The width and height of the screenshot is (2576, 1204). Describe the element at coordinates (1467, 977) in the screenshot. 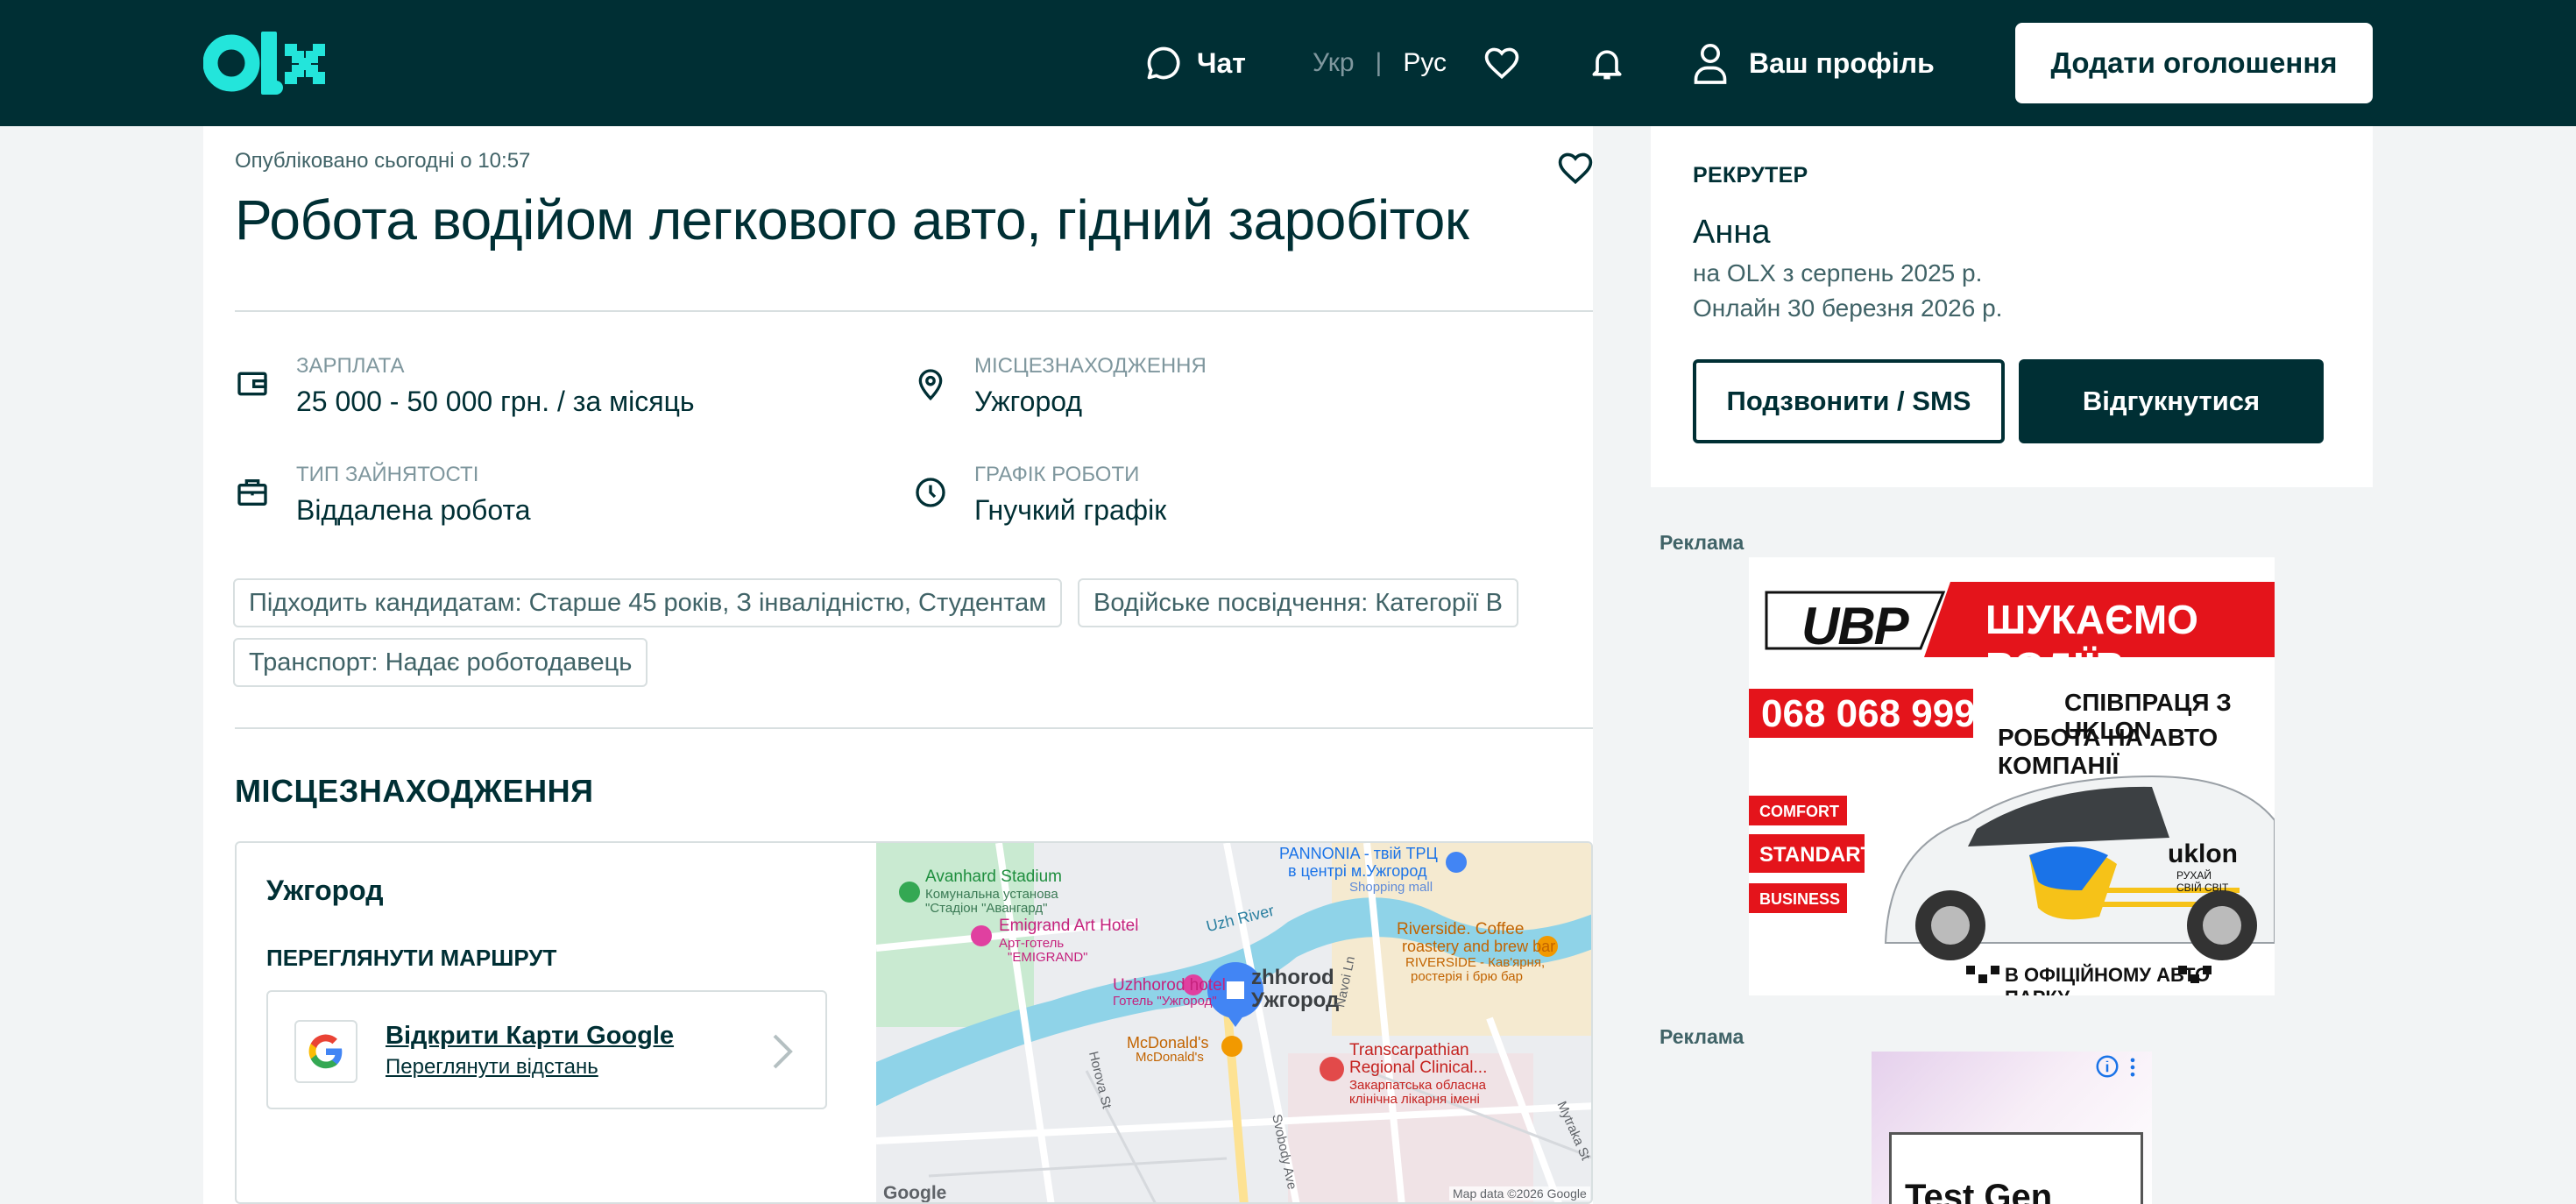

I see `map-label: ростерія і брю бар` at that location.